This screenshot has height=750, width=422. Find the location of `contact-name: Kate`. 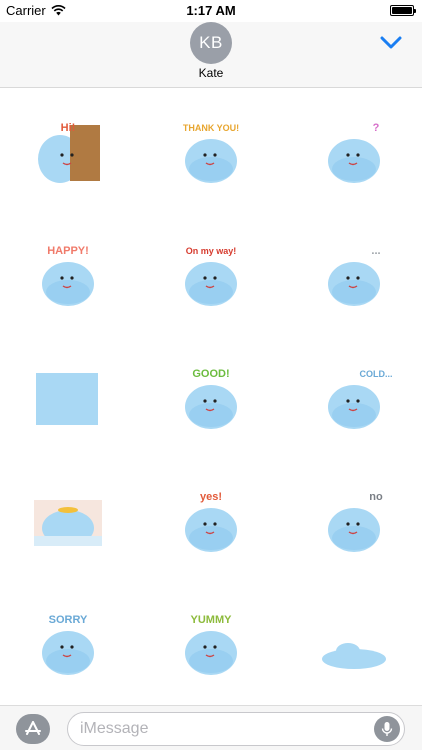

contact-name: Kate is located at coordinates (211, 73).